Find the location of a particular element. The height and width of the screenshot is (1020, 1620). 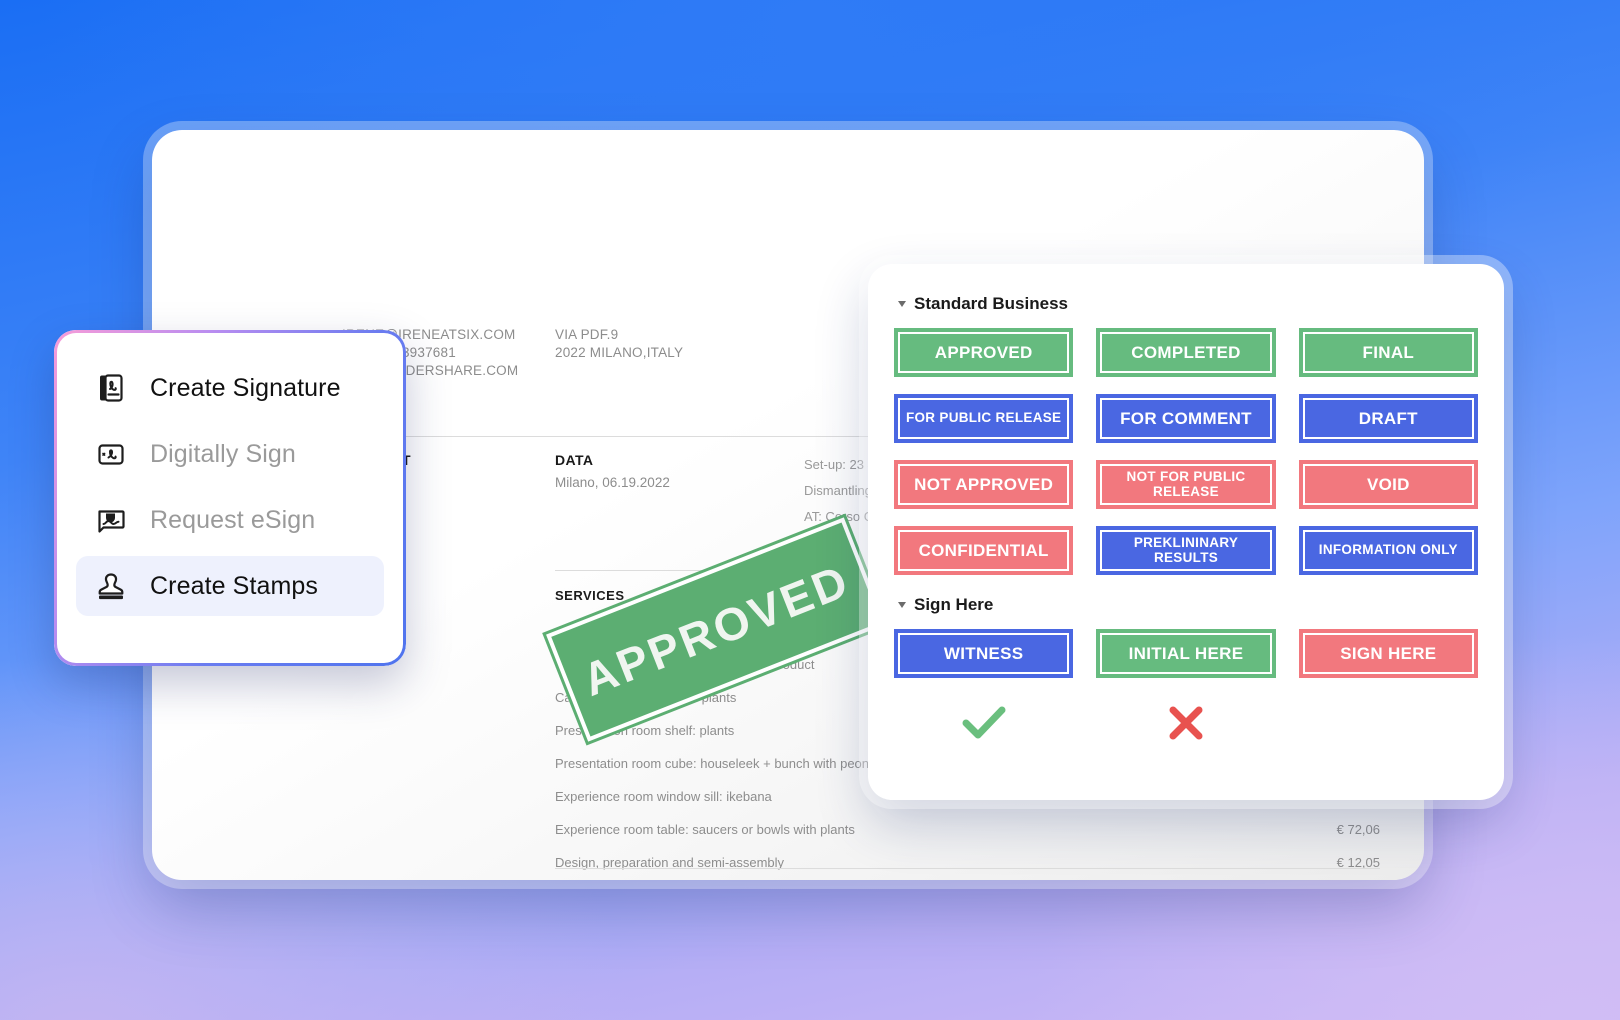

stamp-witness: WITNESS is located at coordinates (984, 653).